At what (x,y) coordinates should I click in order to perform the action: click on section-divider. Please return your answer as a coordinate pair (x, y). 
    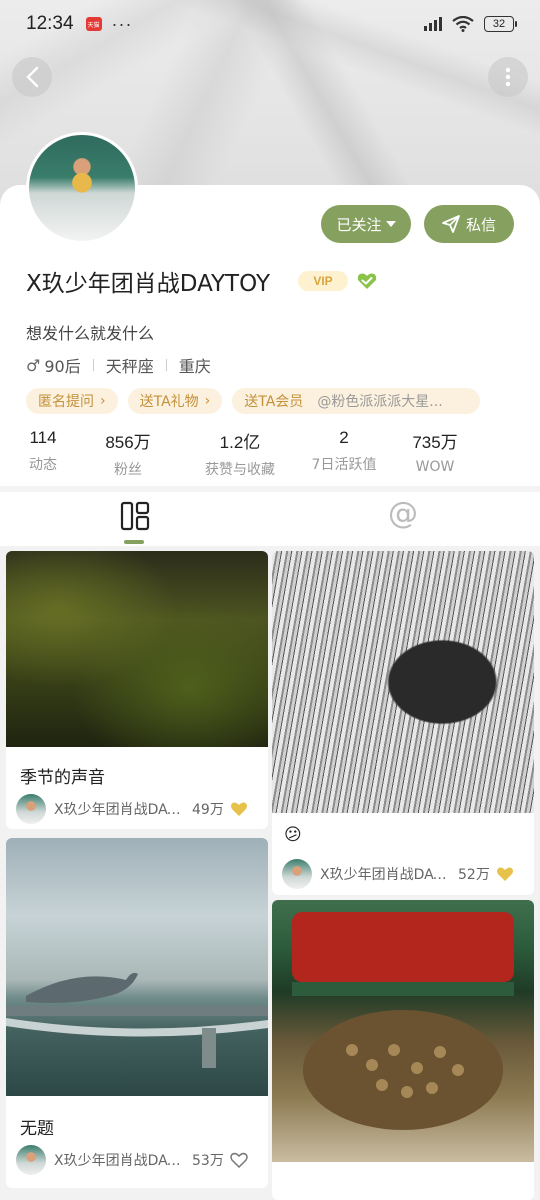
    Looking at the image, I should click on (270, 489).